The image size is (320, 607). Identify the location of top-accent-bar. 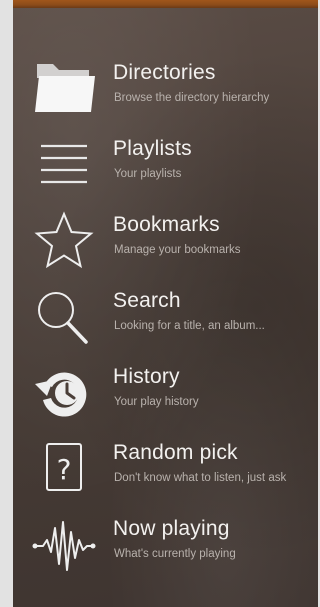
(165, 4).